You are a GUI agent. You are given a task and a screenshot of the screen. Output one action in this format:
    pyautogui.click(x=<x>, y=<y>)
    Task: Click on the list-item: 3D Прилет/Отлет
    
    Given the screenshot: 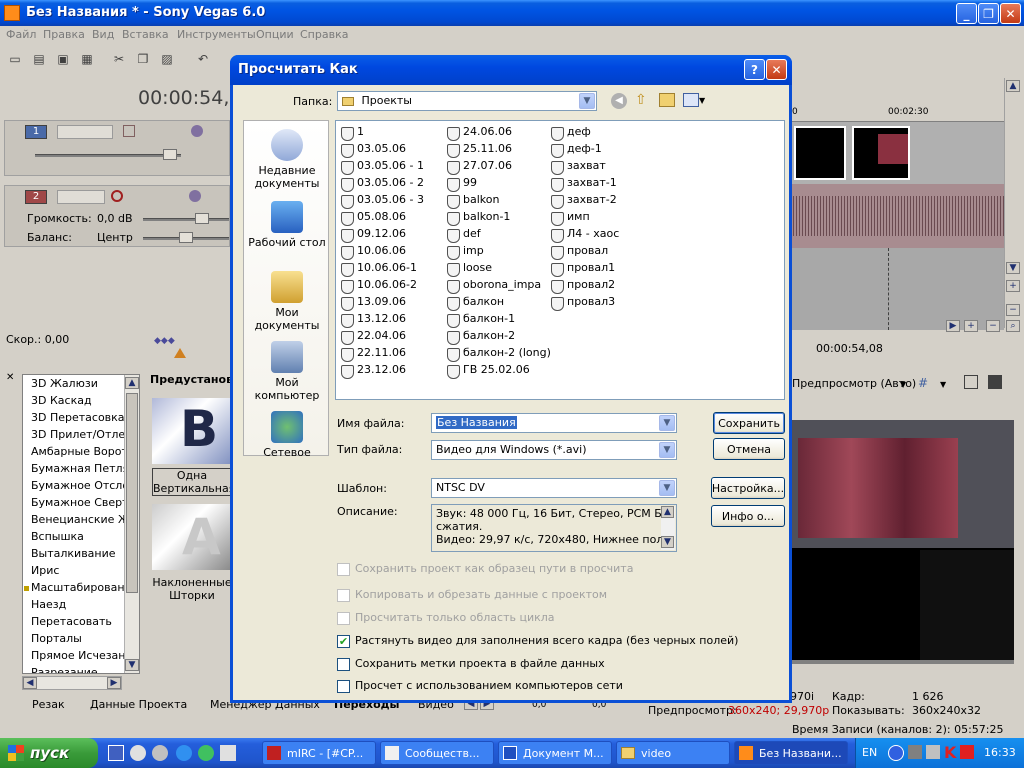 What is the action you would take?
    pyautogui.click(x=81, y=434)
    